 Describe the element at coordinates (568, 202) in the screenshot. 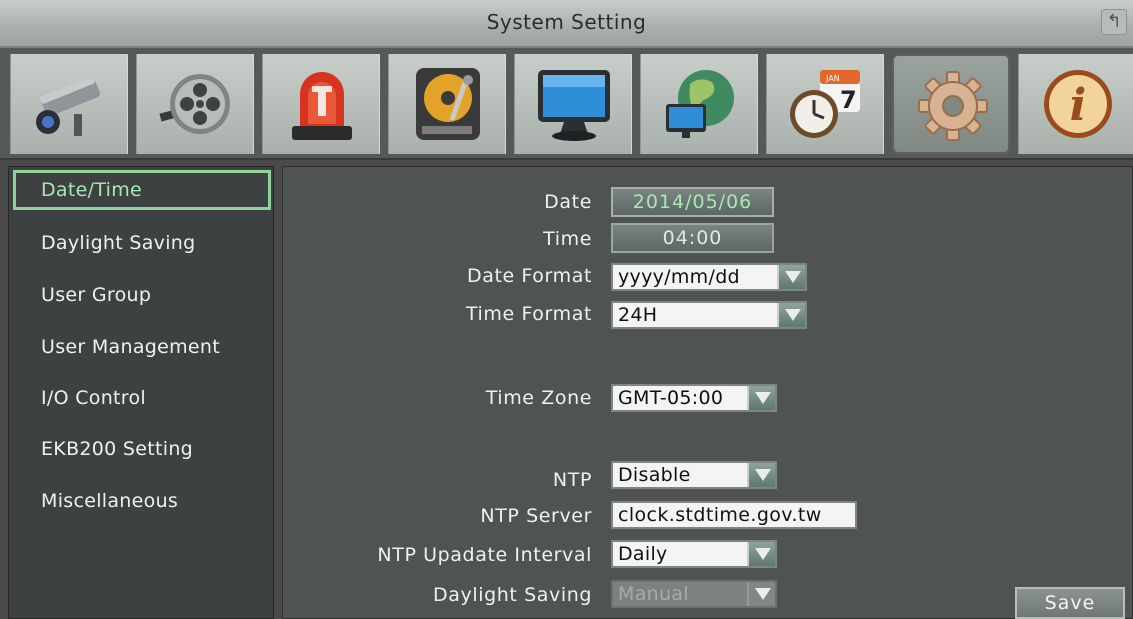

I see `date-label: Date` at that location.